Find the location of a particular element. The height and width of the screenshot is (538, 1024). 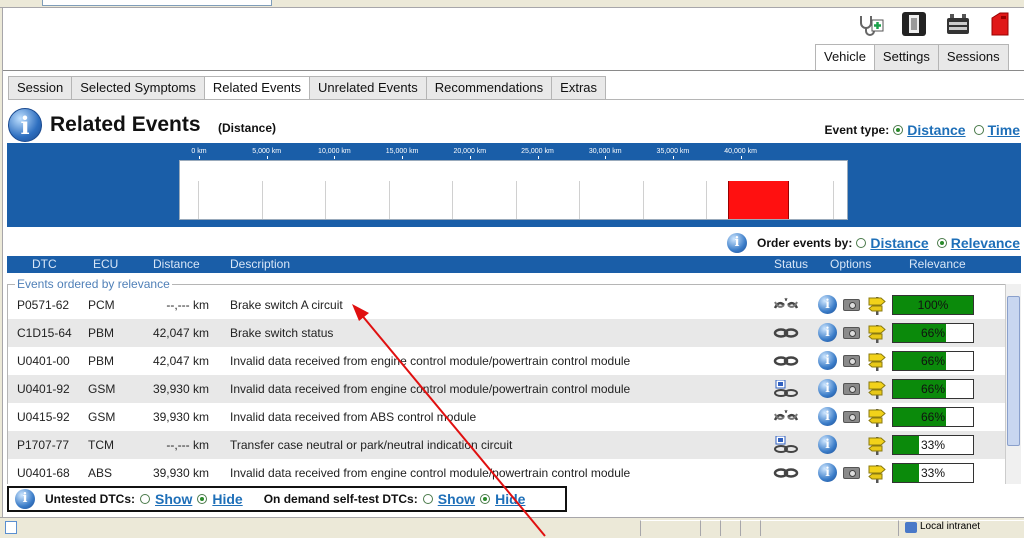

tab-selected-symptoms: Selected Symptoms is located at coordinates (138, 88).